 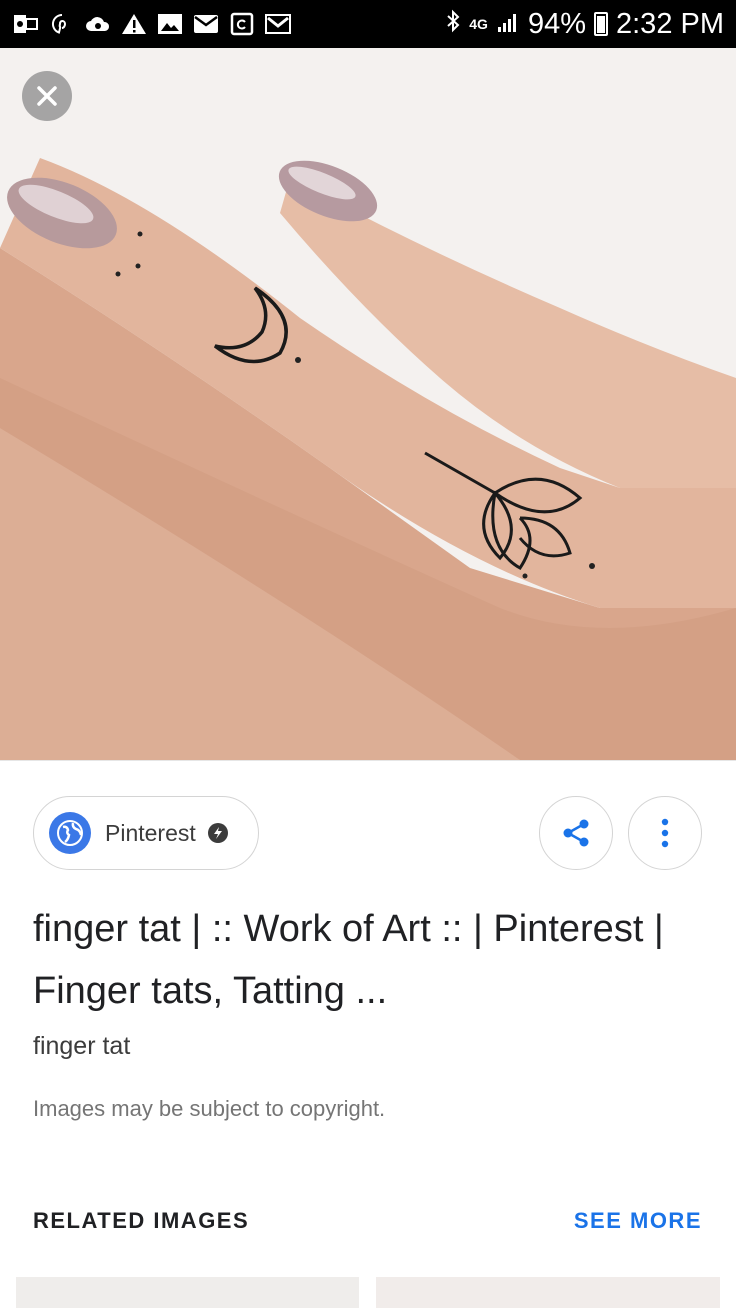 What do you see at coordinates (601, 24) in the screenshot?
I see `battery-icon` at bounding box center [601, 24].